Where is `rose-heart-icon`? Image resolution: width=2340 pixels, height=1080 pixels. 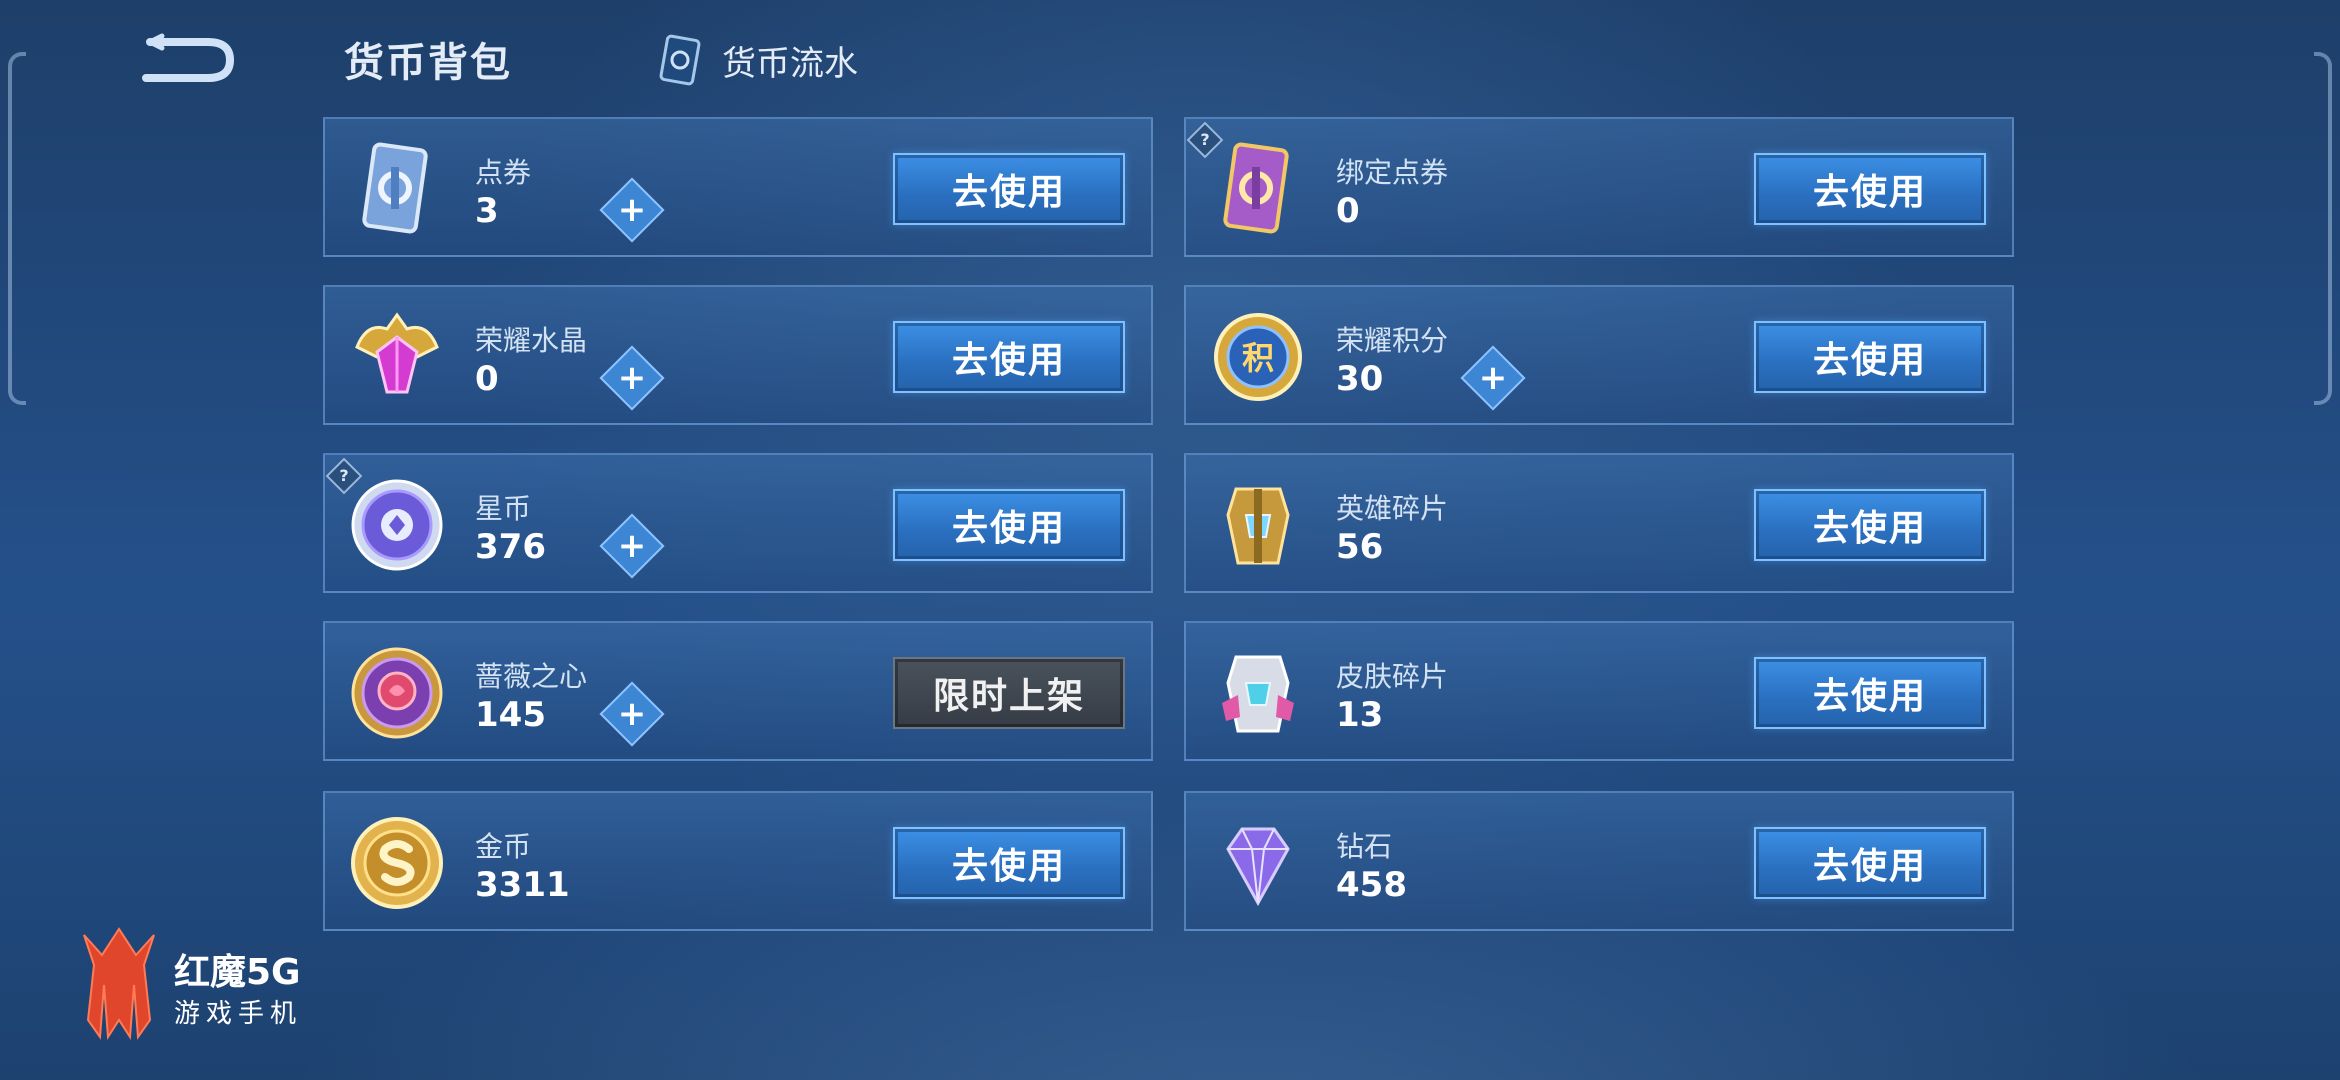 rose-heart-icon is located at coordinates (397, 693).